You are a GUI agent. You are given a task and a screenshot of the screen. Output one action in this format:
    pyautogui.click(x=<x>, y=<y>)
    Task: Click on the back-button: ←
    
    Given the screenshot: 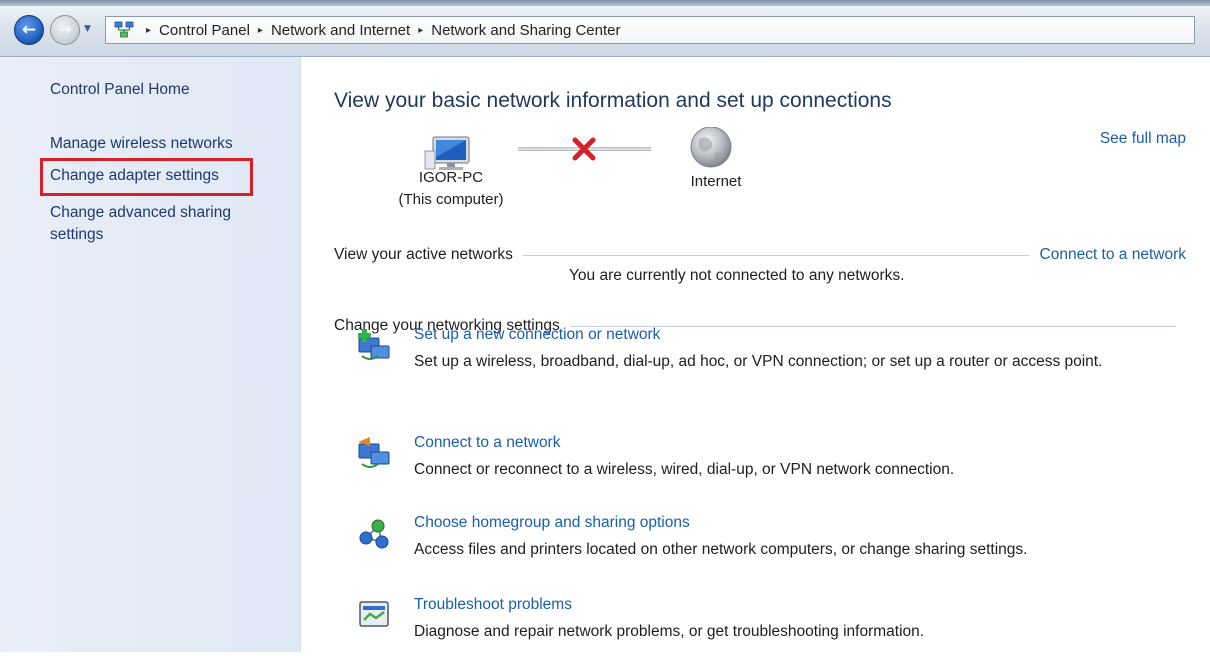 What is the action you would take?
    pyautogui.click(x=29, y=30)
    